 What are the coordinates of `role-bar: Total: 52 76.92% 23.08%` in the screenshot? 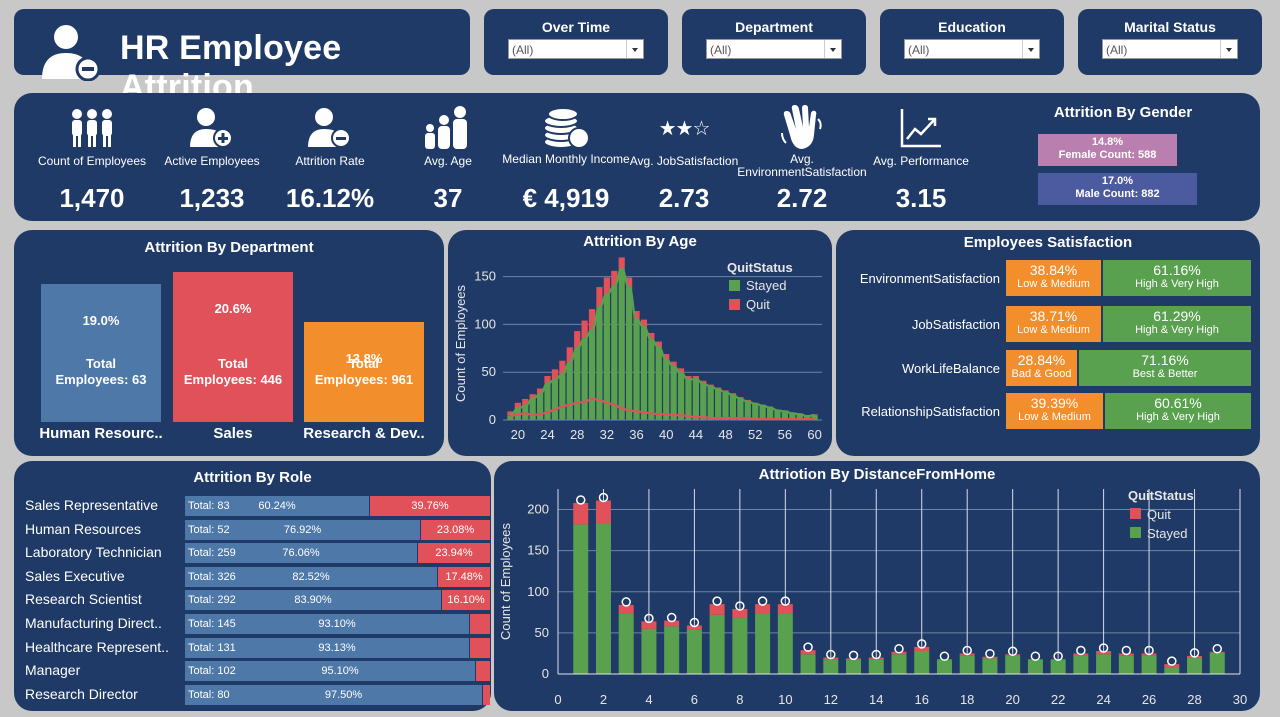 It's located at (337, 529).